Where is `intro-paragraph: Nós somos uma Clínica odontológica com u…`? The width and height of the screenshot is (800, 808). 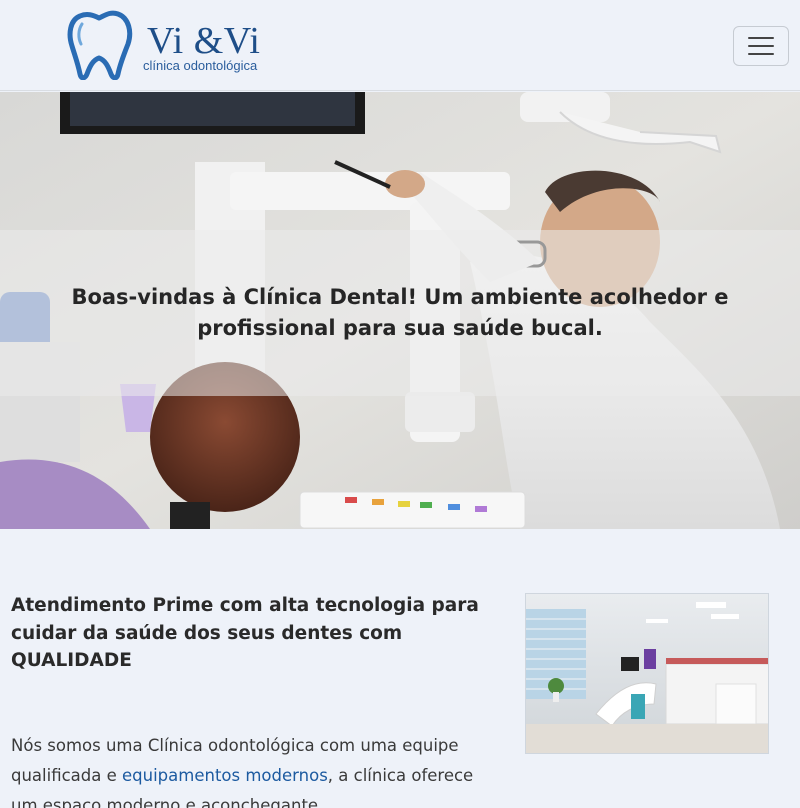 intro-paragraph: Nós somos uma Clínica odontológica com u… is located at coordinates (251, 769).